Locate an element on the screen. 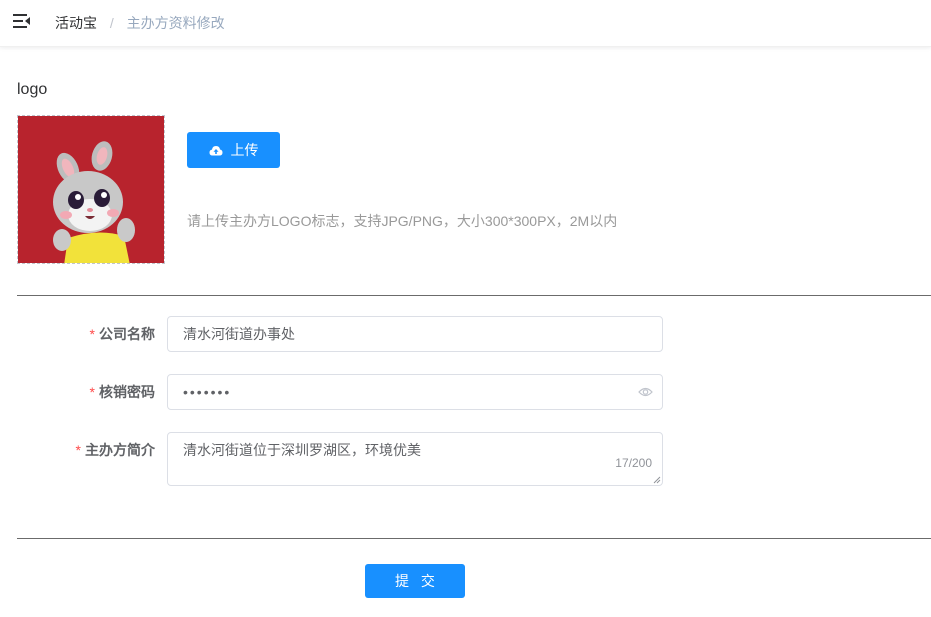 This screenshot has width=931, height=617. divider-bottom is located at coordinates (474, 538).